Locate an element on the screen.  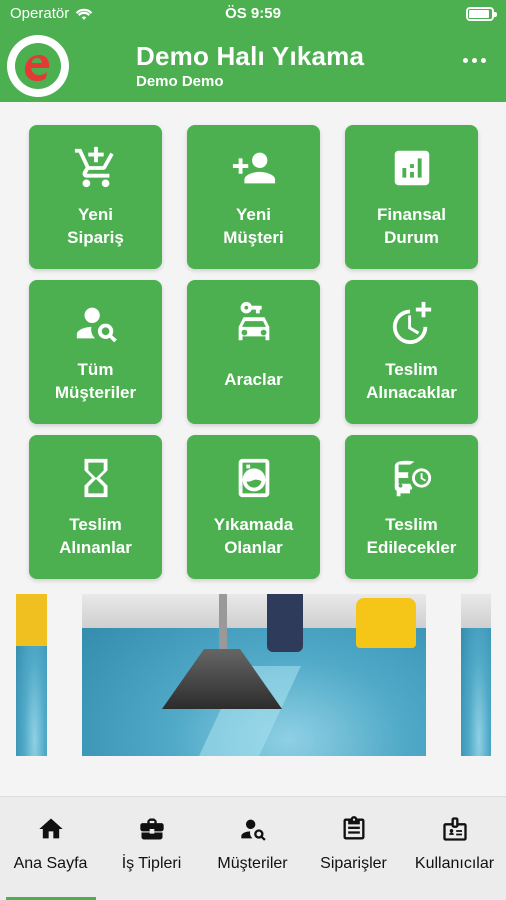
e-logo-icon is located at coordinates (38, 66).